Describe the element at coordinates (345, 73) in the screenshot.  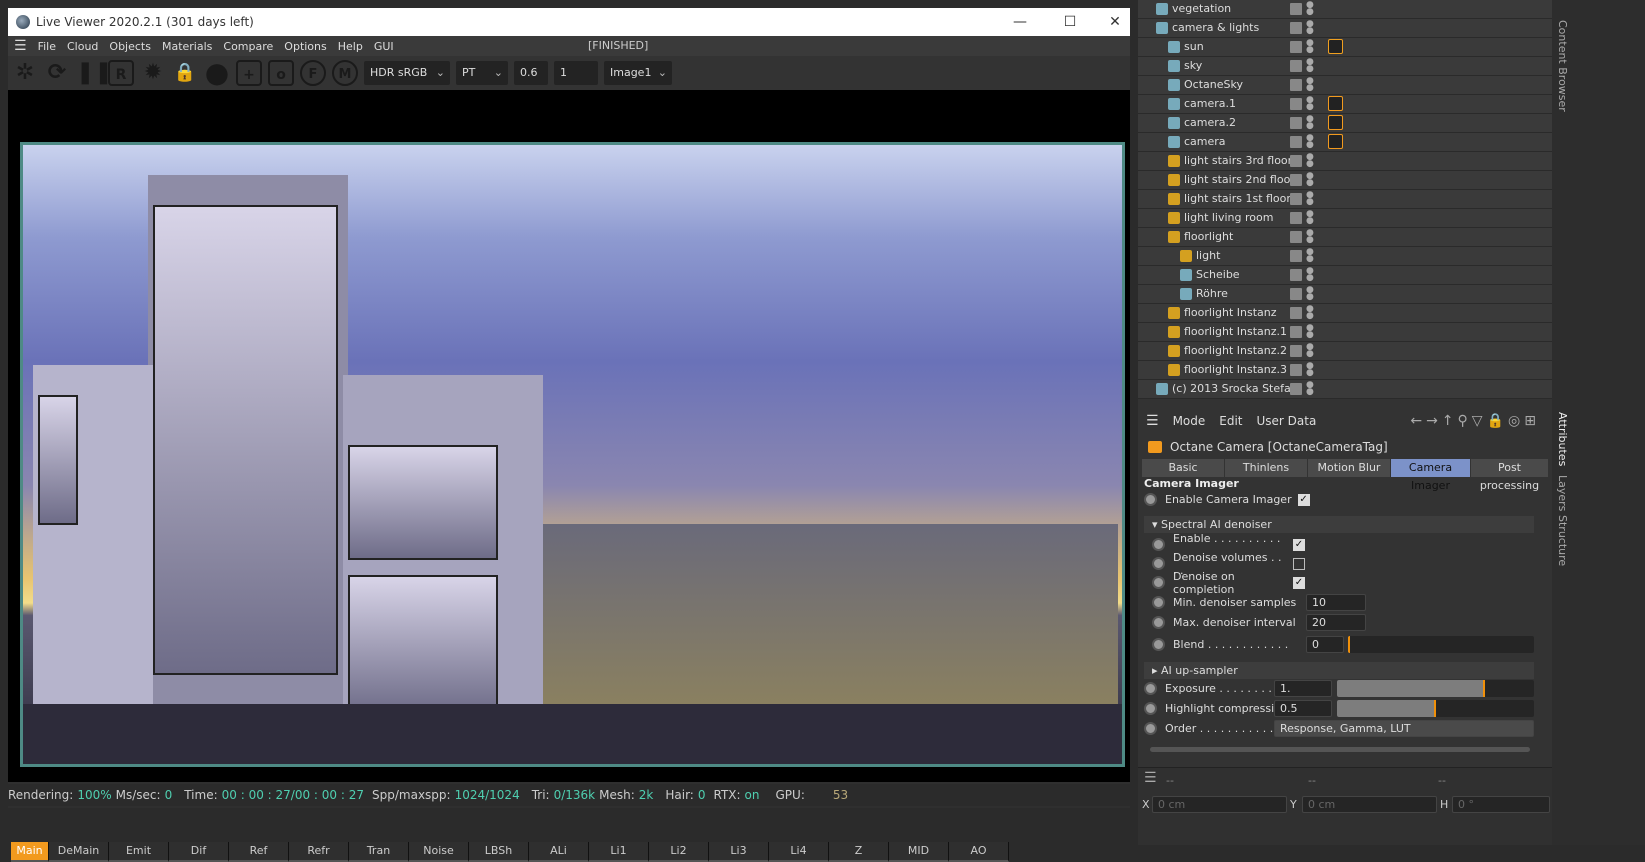
I see `m-pin-icon: M` at that location.